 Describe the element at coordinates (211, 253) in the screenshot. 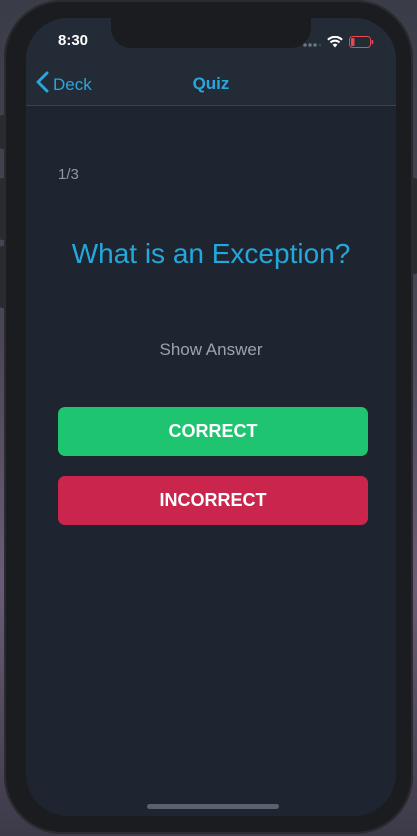

I see `question-text: What is an Exception?` at that location.